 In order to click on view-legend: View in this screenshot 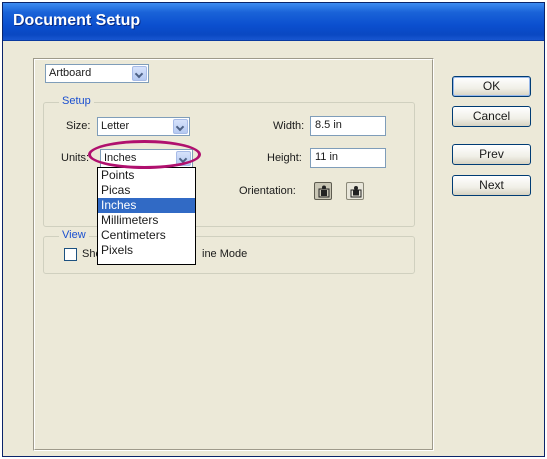, I will do `click(74, 235)`.